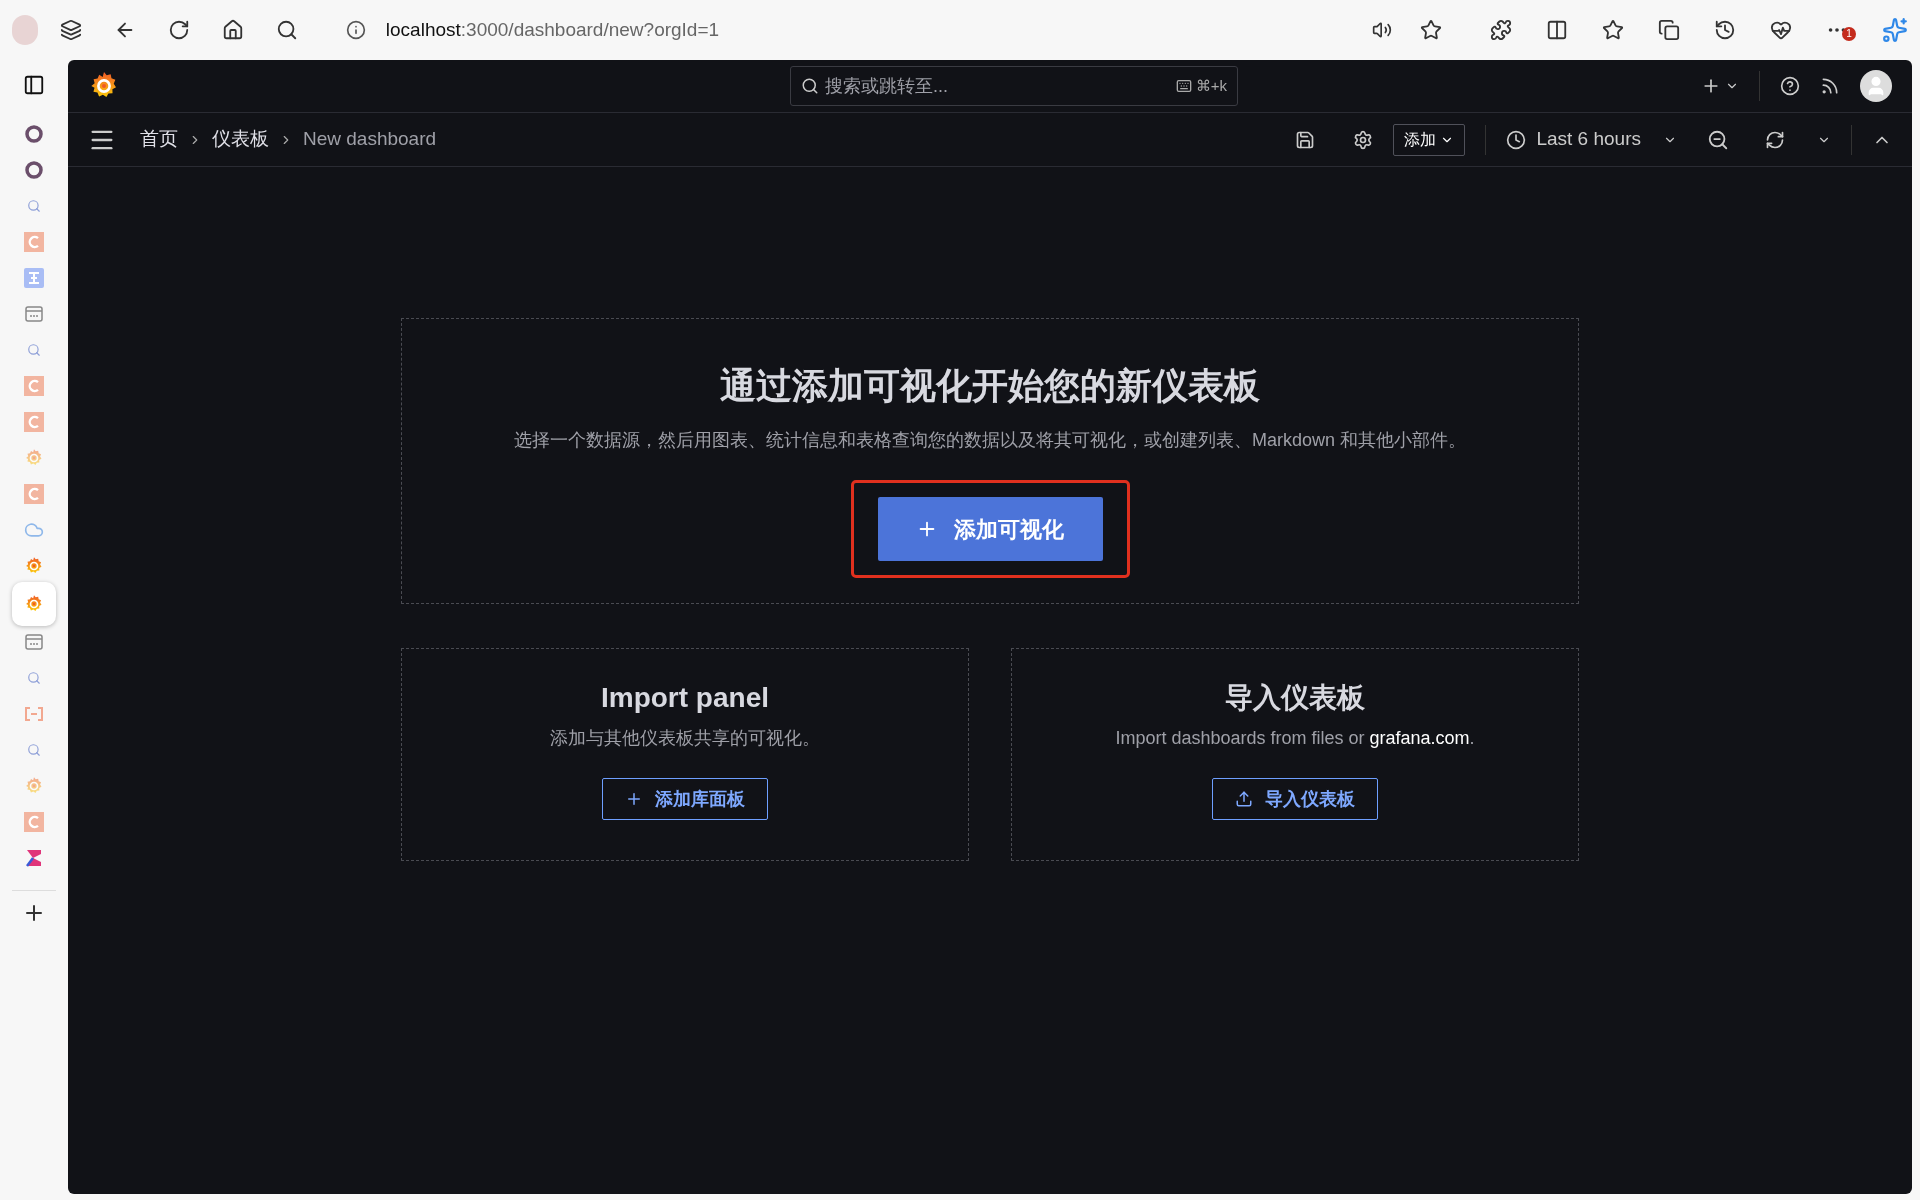 The height and width of the screenshot is (1200, 1920). Describe the element at coordinates (1557, 30) in the screenshot. I see `split-screen-icon` at that location.